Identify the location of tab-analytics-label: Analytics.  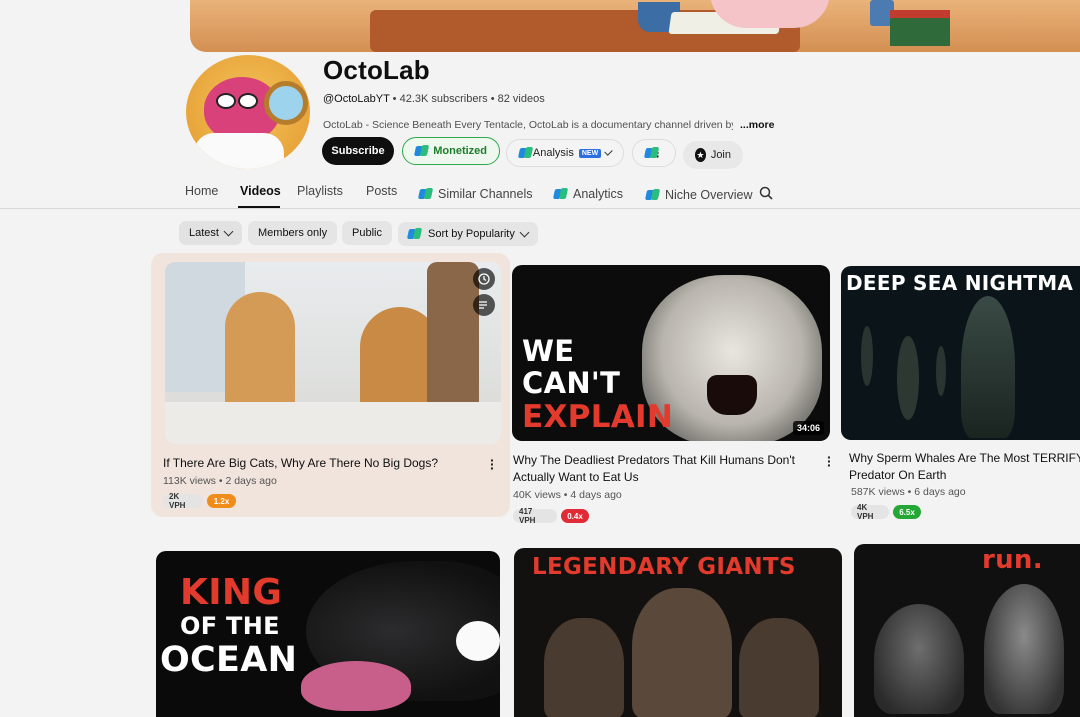
(598, 194).